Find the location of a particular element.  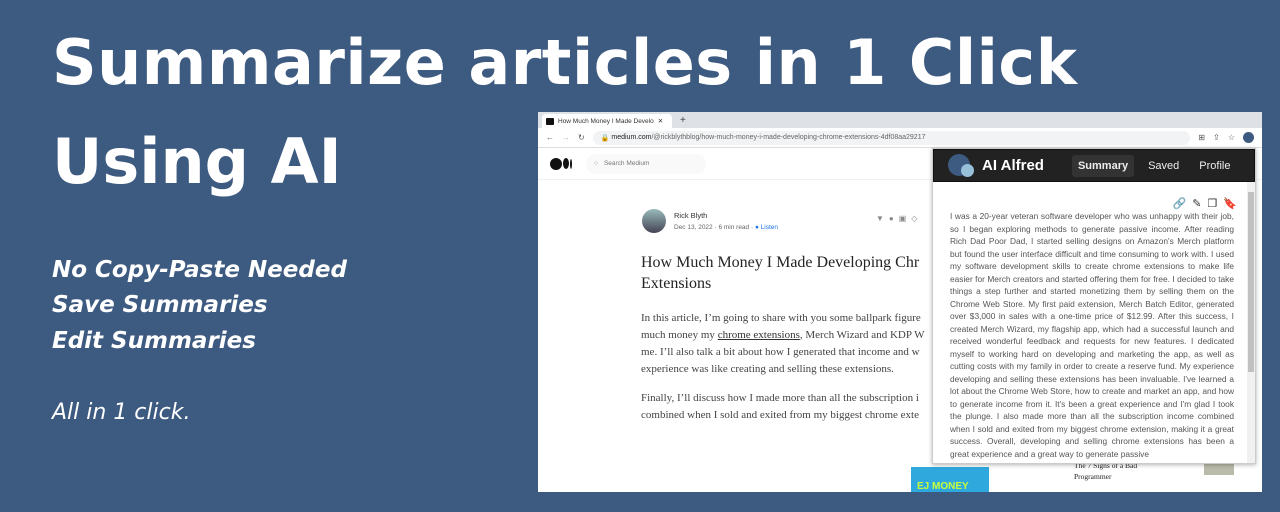

app-name: AI Alfred is located at coordinates (1013, 165).